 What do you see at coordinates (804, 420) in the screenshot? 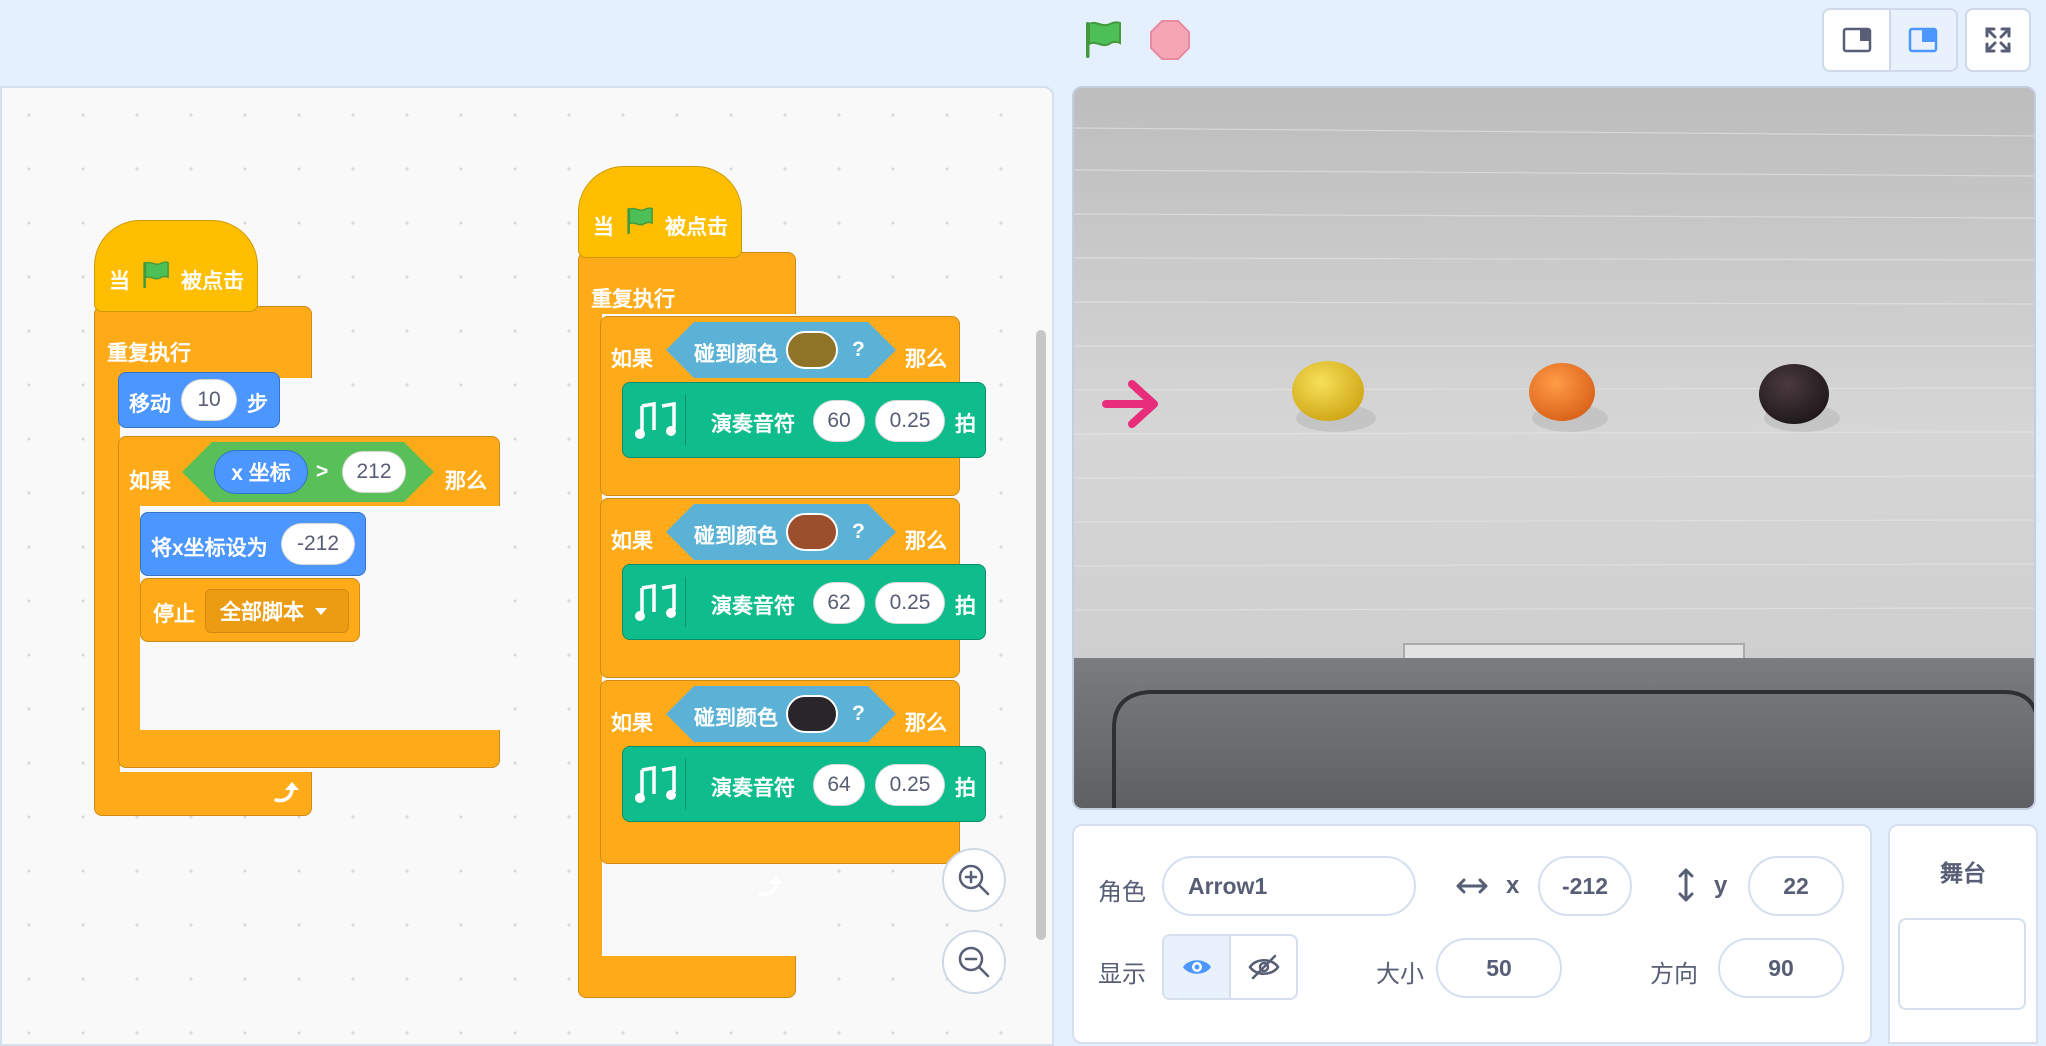
I see `play-note-block-1: 演奏音符 60 0.25 拍` at bounding box center [804, 420].